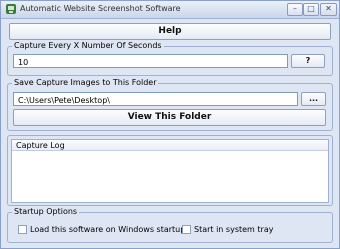 The image size is (340, 249). I want to click on save-folder-label: Save Capture Images to This Folder, so click(85, 82).